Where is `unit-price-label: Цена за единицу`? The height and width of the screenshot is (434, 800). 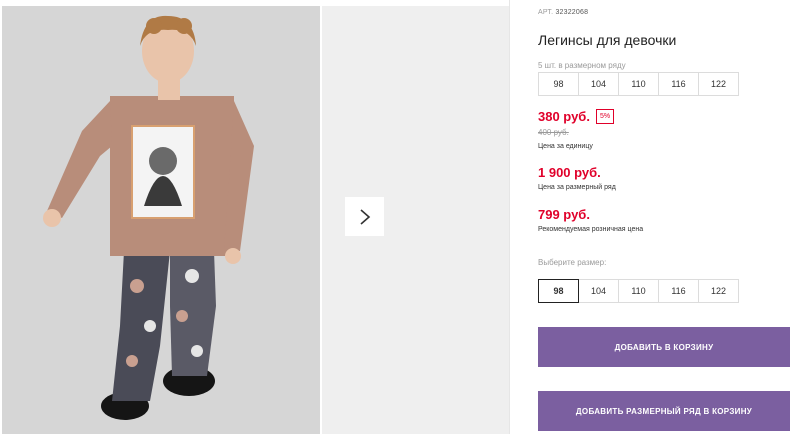 unit-price-label: Цена за единицу is located at coordinates (565, 146).